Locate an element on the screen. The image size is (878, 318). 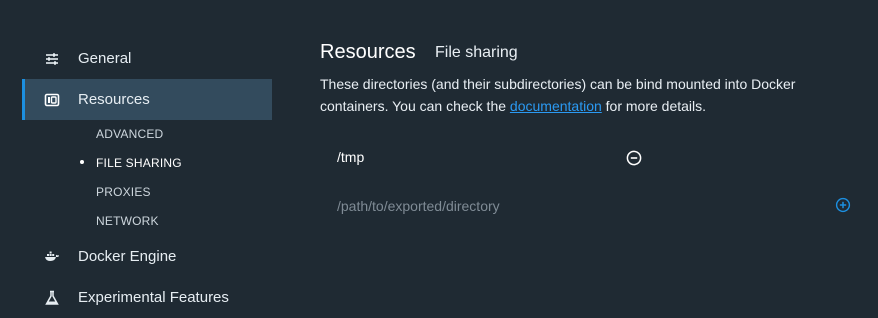
remove-path-button is located at coordinates (634, 158).